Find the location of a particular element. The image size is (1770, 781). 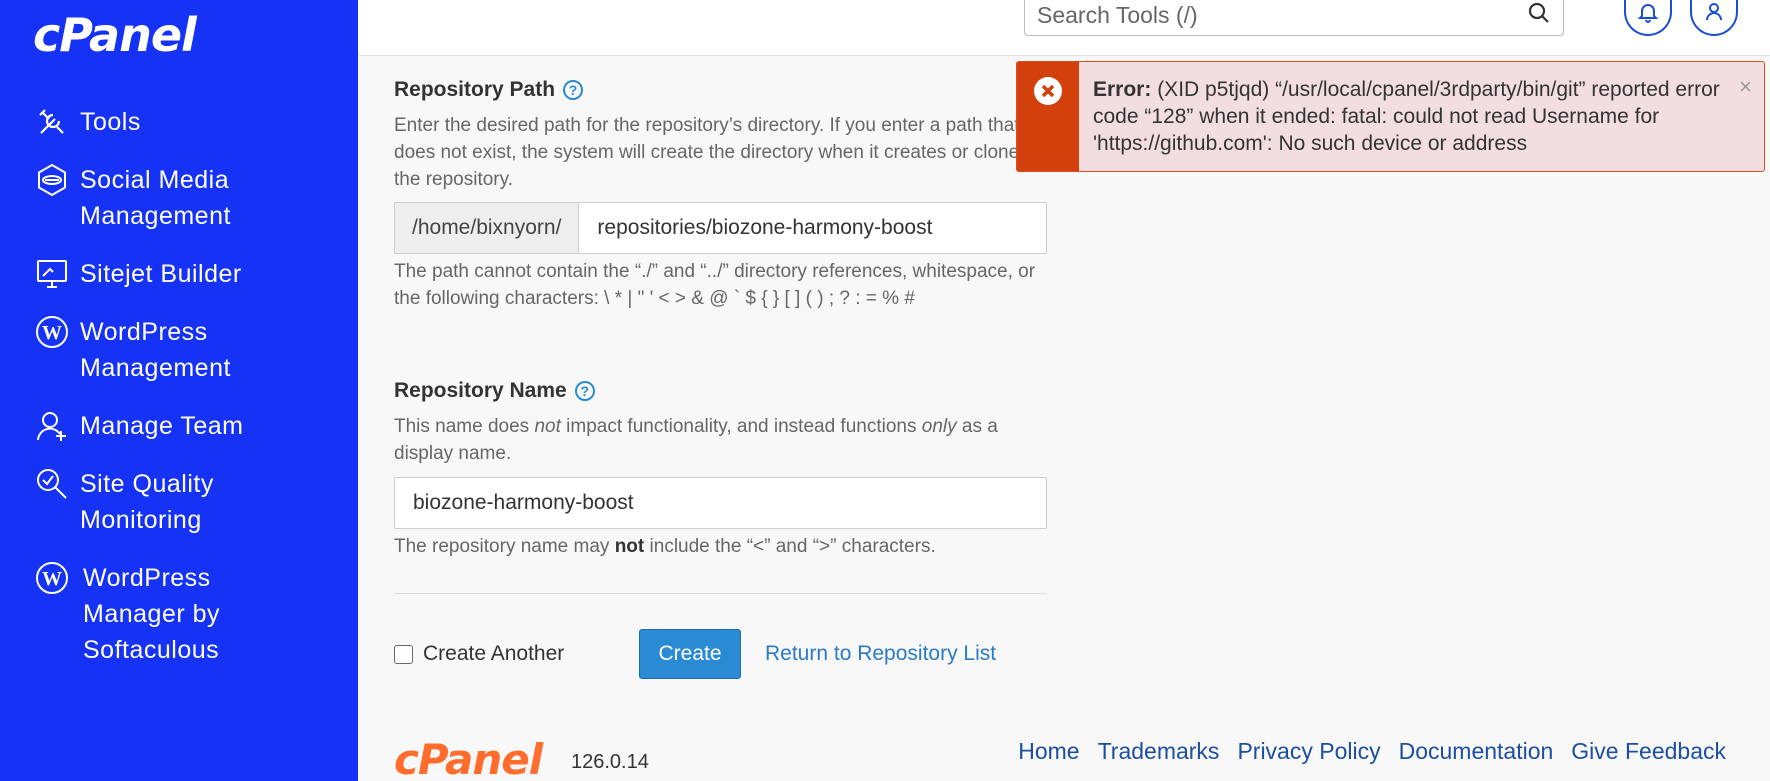

home-directory-prefix: /home/bixnyorn/ is located at coordinates (487, 228).